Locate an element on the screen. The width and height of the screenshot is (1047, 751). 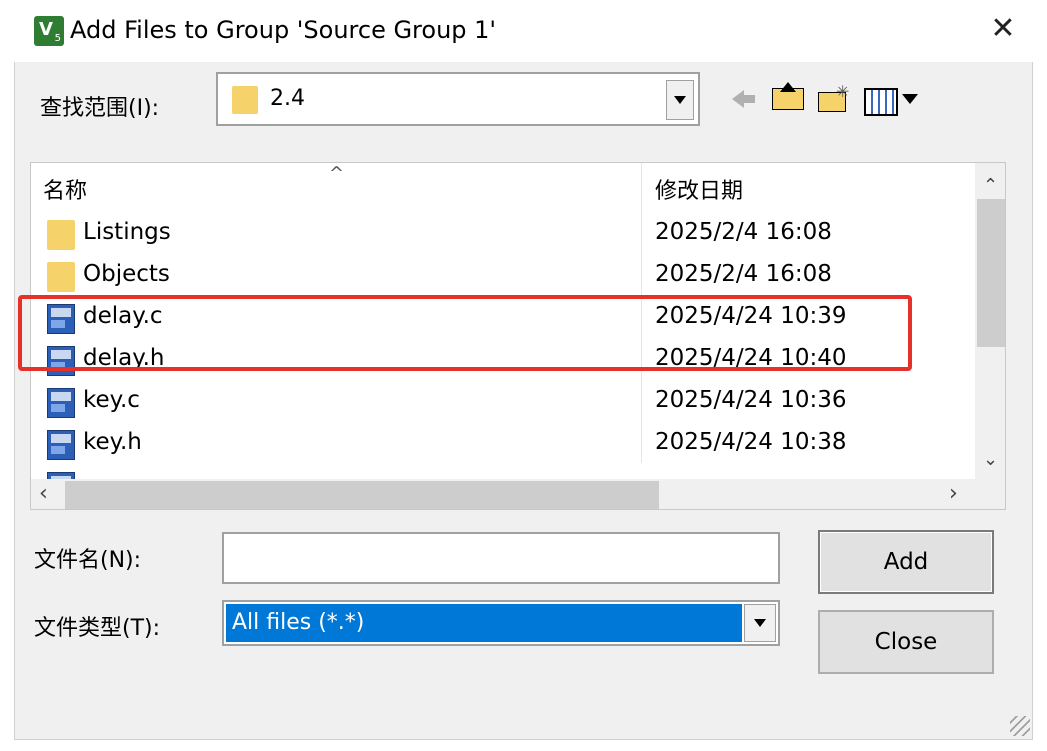
filetype-combobox: All files (*.*) is located at coordinates (501, 623).